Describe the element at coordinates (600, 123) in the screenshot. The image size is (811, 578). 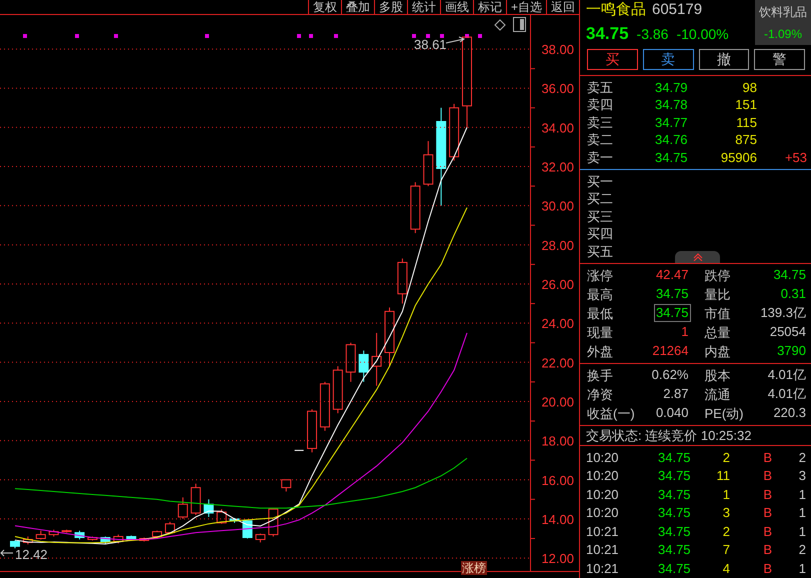
I see `order-level-label: 卖三` at that location.